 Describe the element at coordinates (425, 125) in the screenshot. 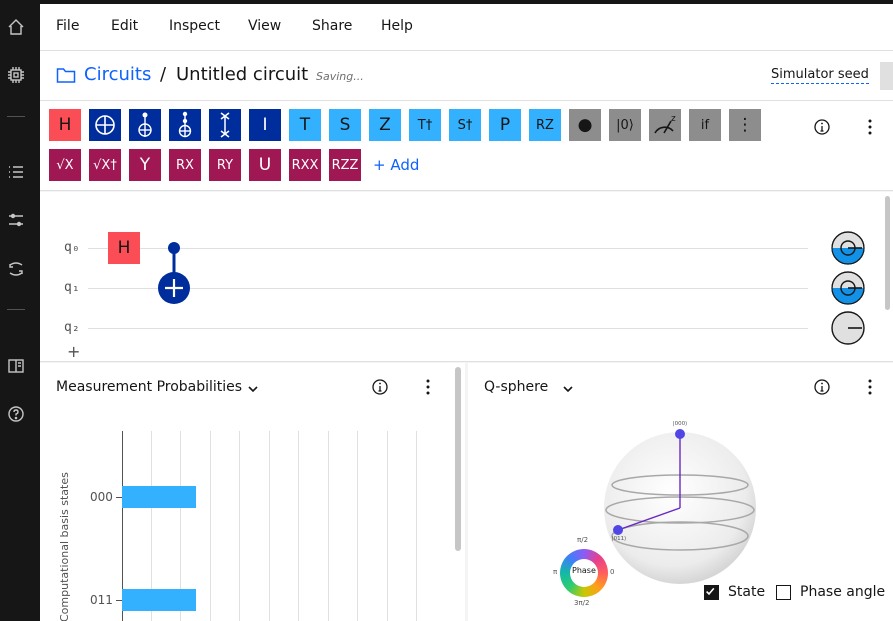

I see `palette-gate-t: T†` at that location.